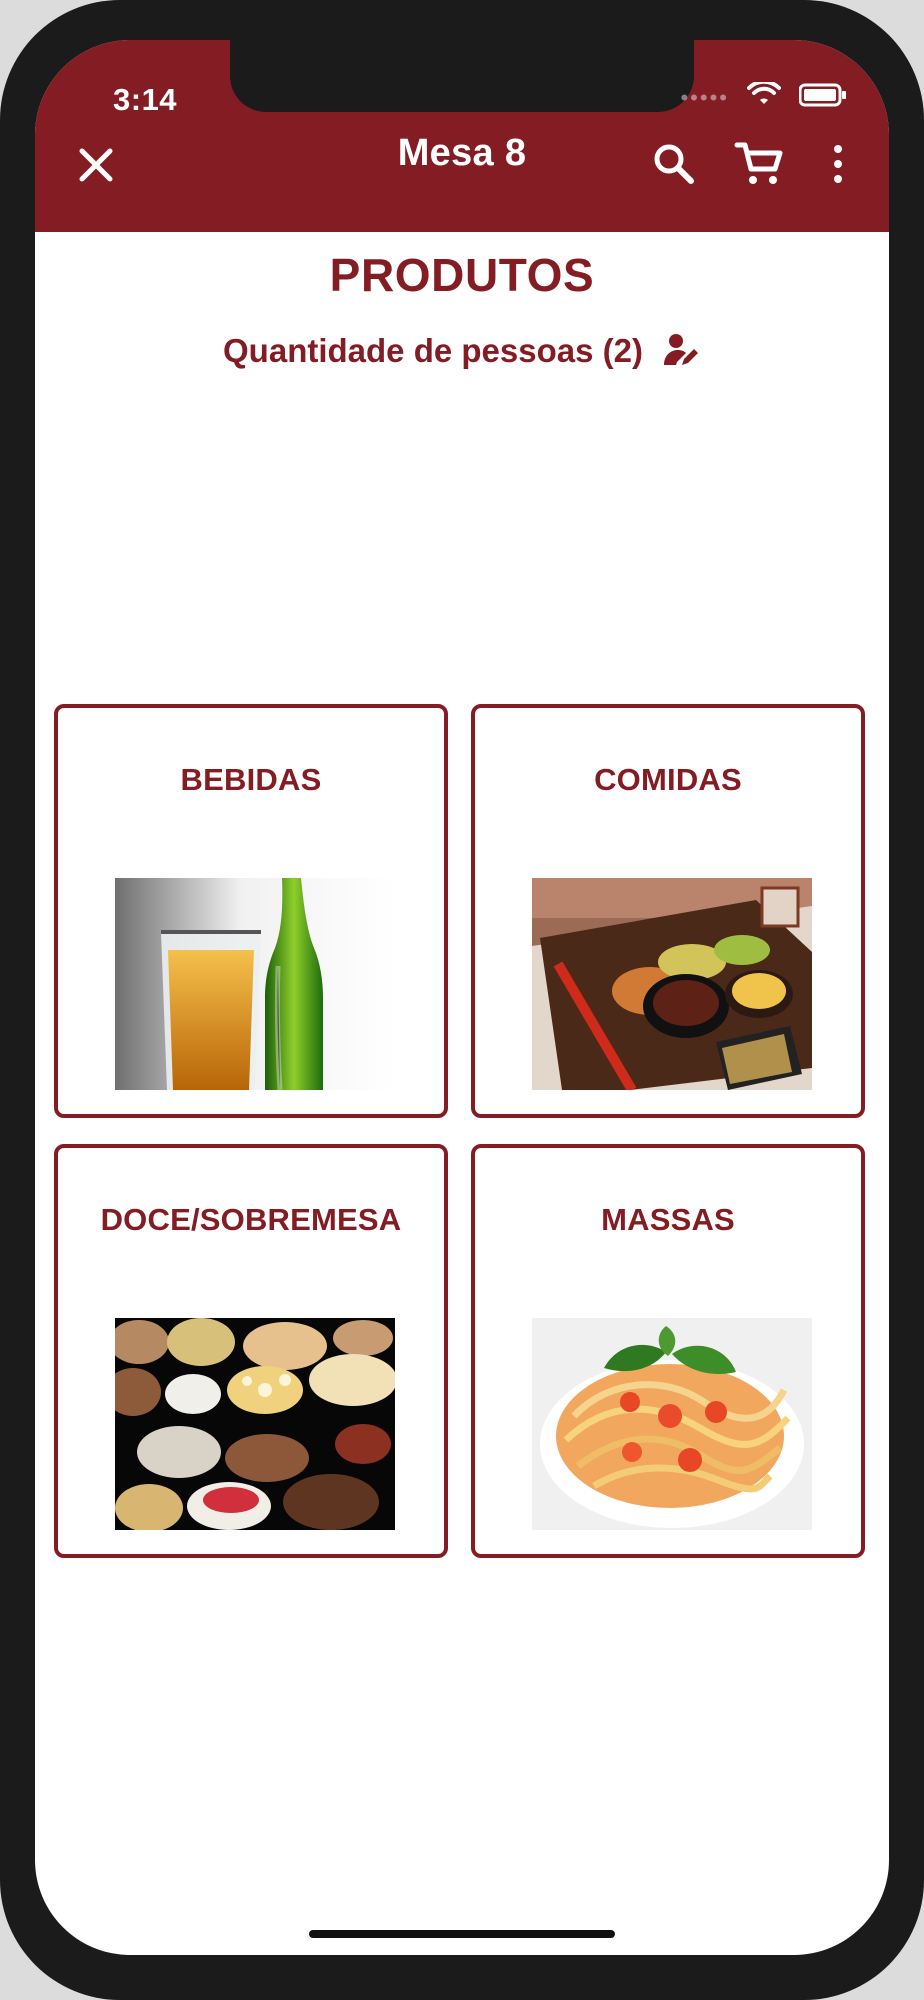 This screenshot has width=924, height=2000. Describe the element at coordinates (462, 136) in the screenshot. I see `top-bar: 3:14 ••••• Mesa 8` at that location.